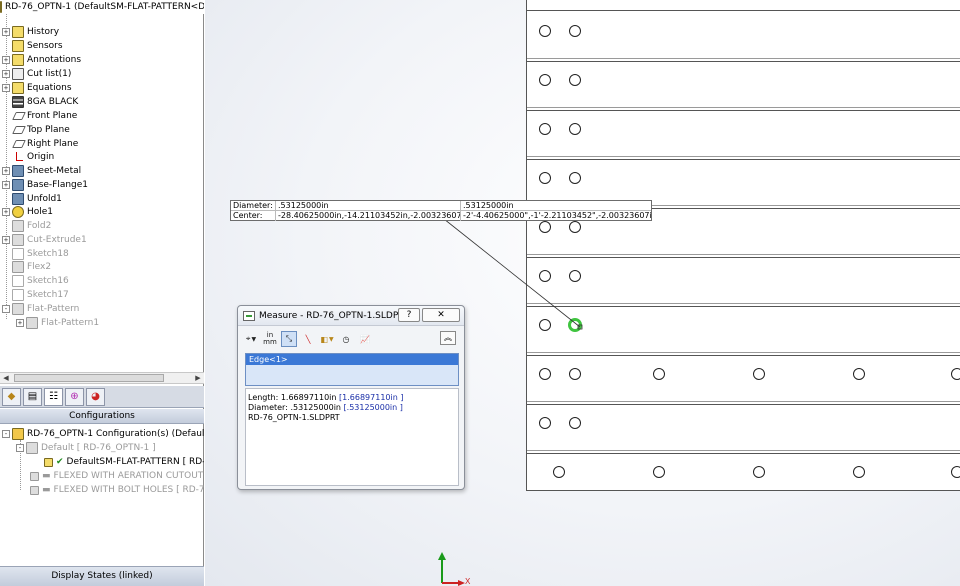 The image size is (960, 586). Describe the element at coordinates (39, 116) in the screenshot. I see `tree-item-front-plane: Front Plane` at that location.